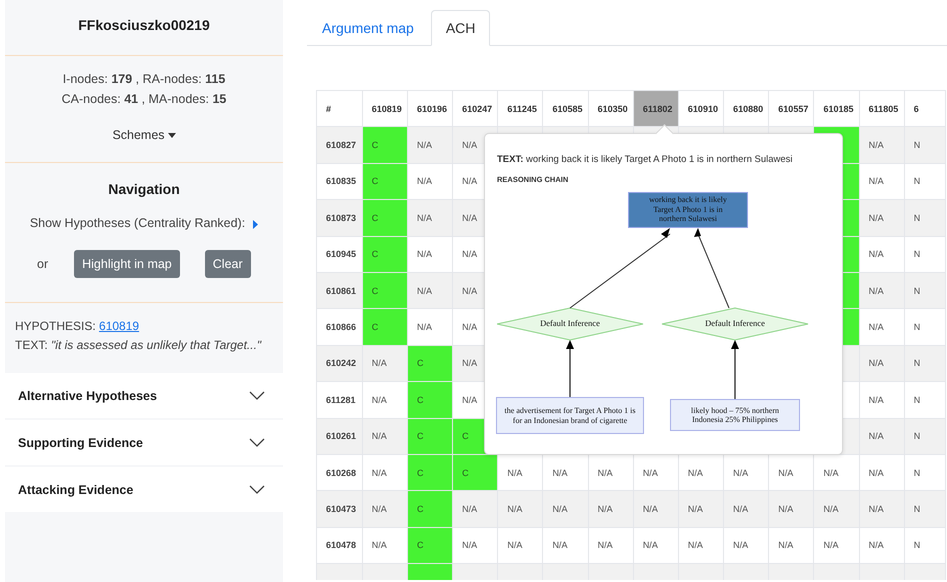 This screenshot has width=947, height=582. Describe the element at coordinates (144, 489) in the screenshot. I see `accordion-header: Attacking Evidence` at that location.